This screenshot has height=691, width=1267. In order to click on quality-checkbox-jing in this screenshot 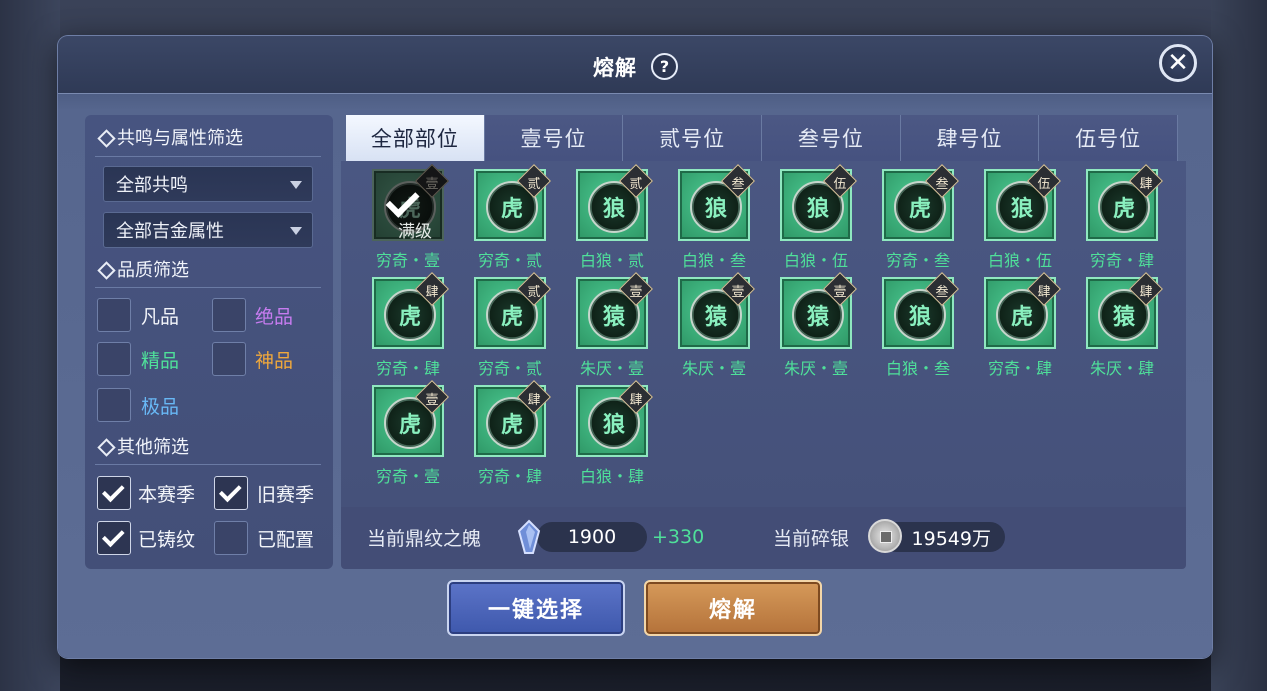, I will do `click(114, 359)`.